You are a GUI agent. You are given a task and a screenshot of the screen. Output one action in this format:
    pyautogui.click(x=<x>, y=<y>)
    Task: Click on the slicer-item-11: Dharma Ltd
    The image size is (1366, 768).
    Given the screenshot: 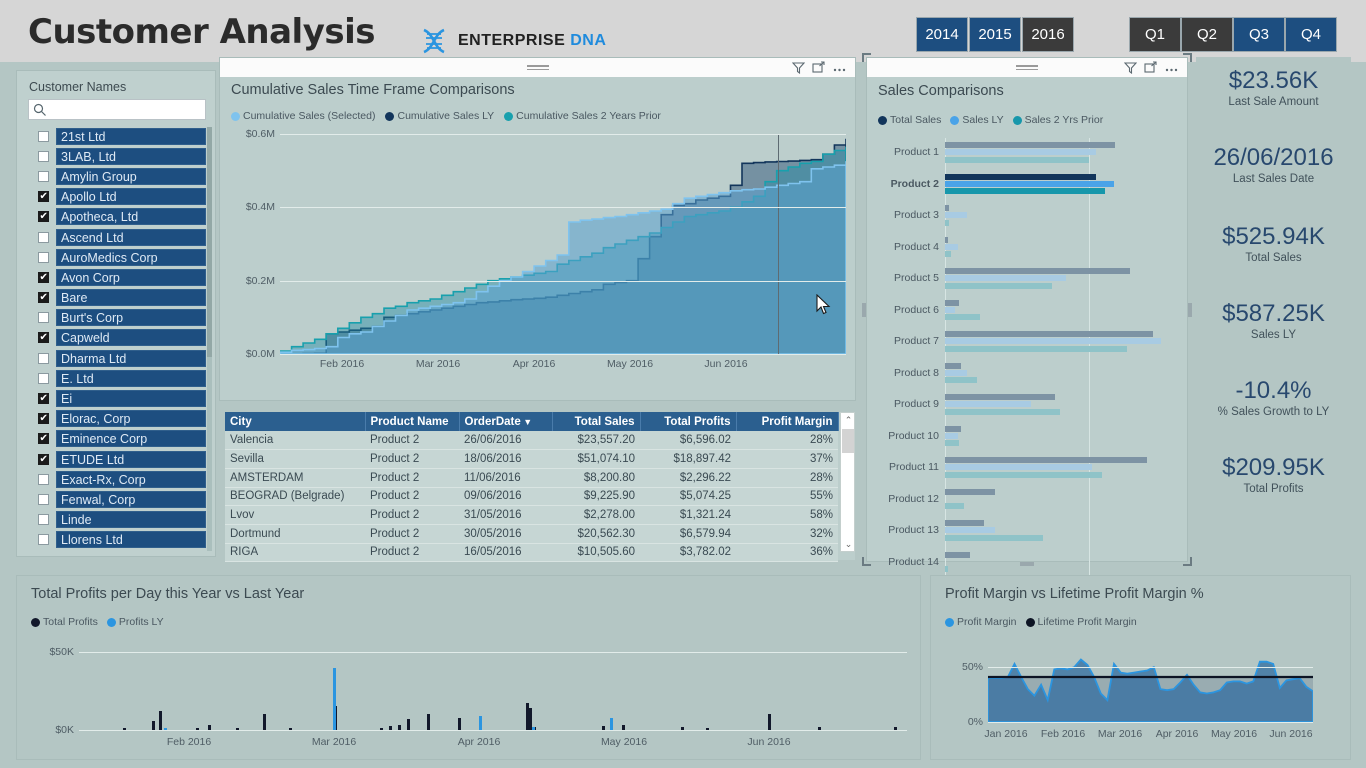 What is the action you would take?
    pyautogui.click(x=117, y=358)
    